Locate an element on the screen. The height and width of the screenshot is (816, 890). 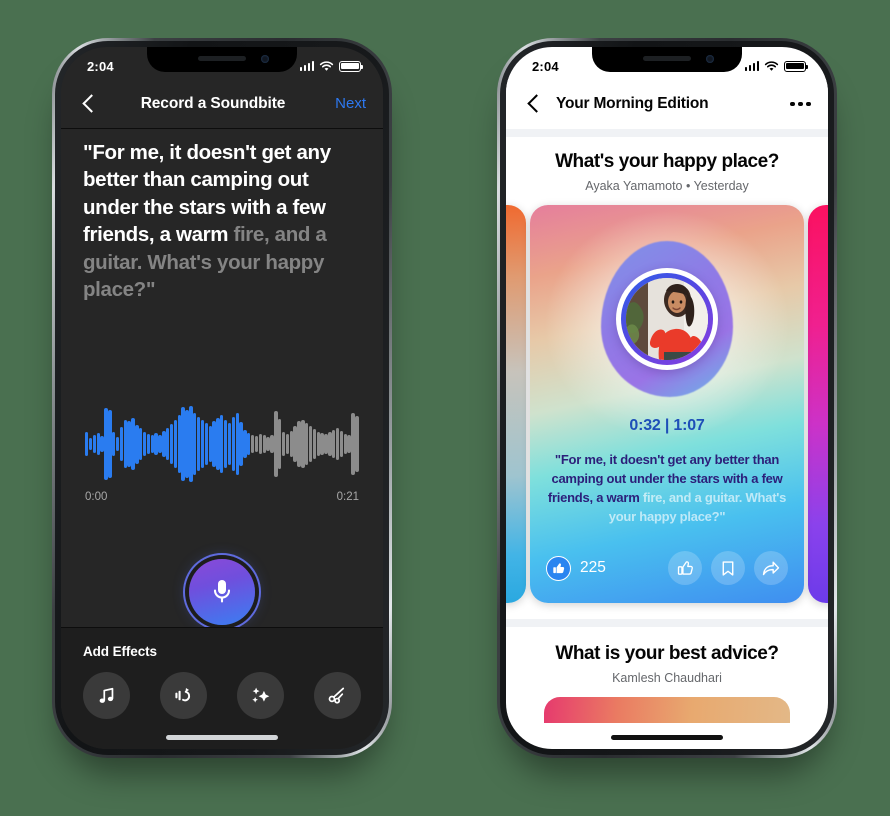
waveform-times: 0:00 0:21 is located at coordinates (222, 497).